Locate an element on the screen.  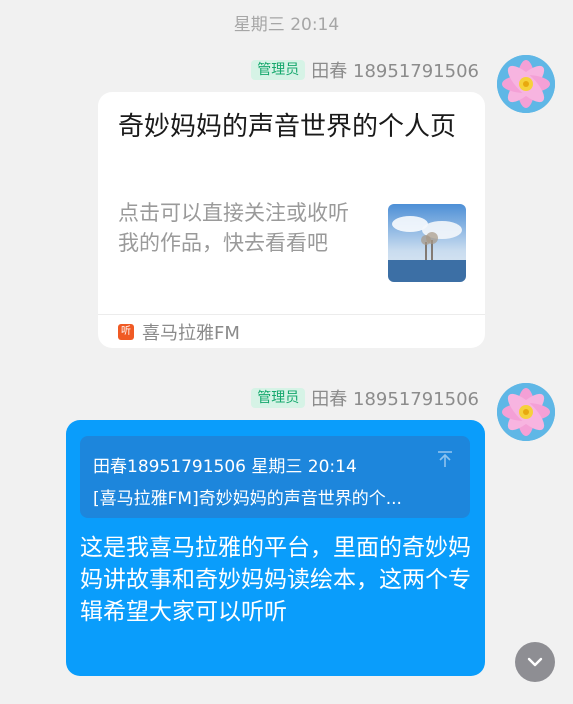
card-divider is located at coordinates (291, 314).